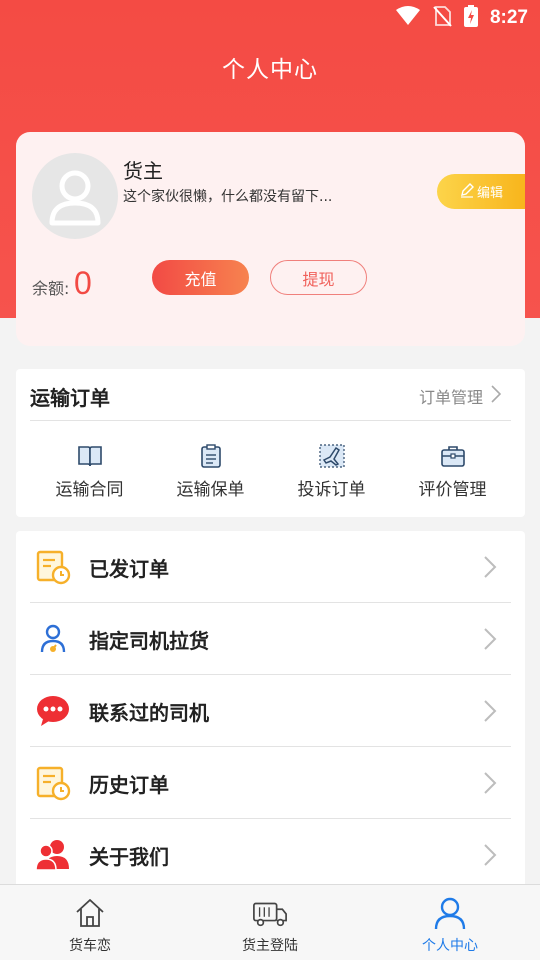  I want to click on wifi-icon, so click(407, 18).